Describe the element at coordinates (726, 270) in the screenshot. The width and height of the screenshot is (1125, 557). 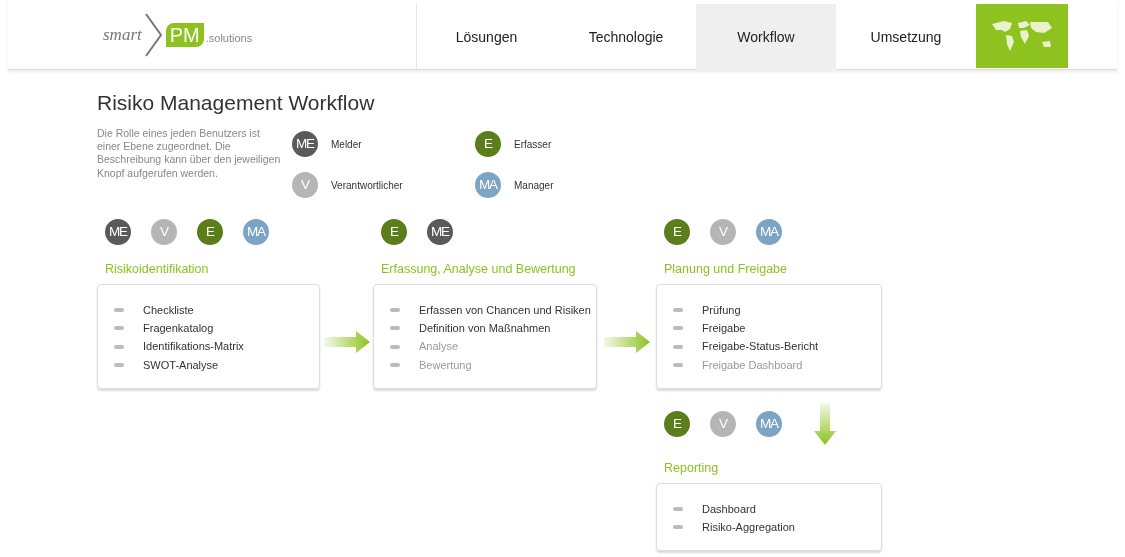
I see `stage-title: Planung und Freigabe` at that location.